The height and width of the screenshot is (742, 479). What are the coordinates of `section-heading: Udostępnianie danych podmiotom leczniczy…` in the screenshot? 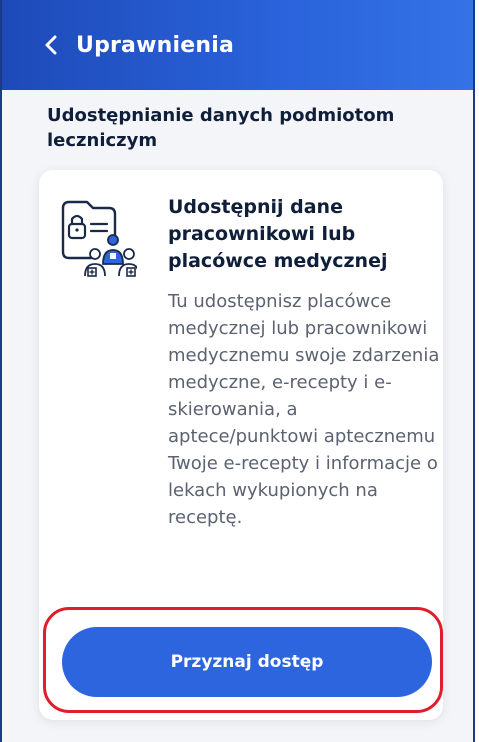 It's located at (221, 128).